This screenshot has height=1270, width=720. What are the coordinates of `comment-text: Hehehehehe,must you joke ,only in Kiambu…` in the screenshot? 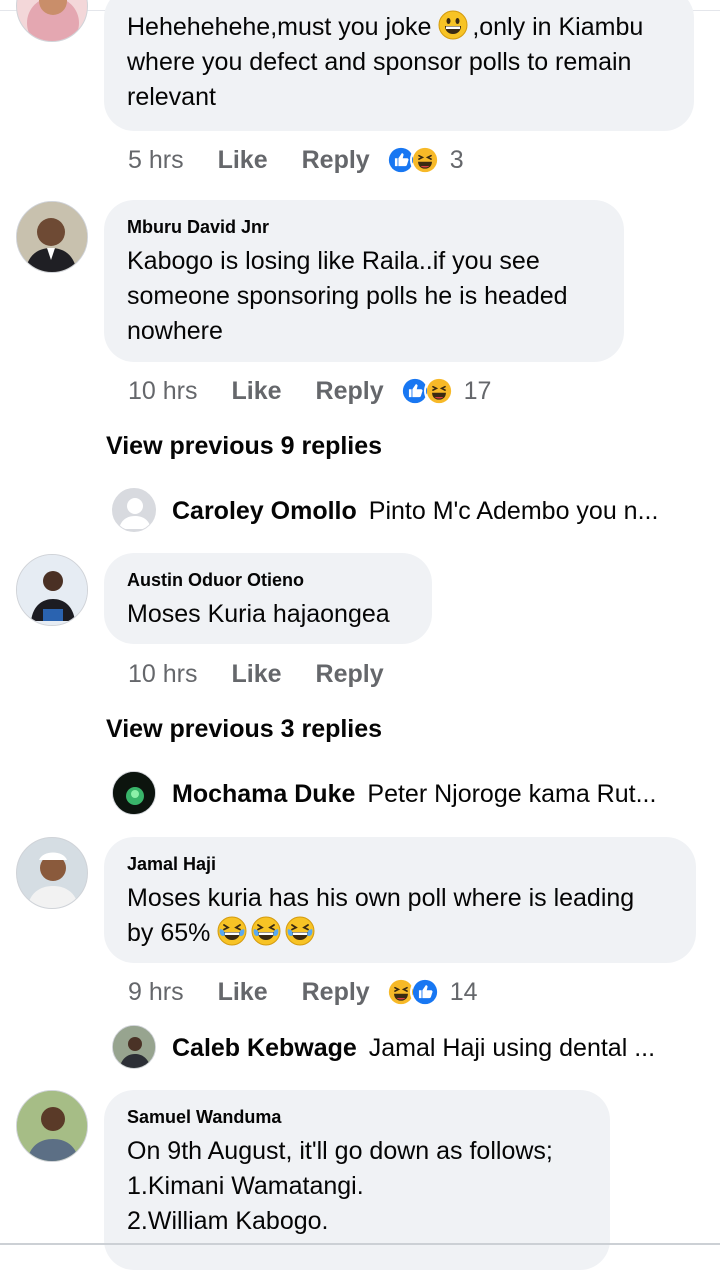 It's located at (399, 62).